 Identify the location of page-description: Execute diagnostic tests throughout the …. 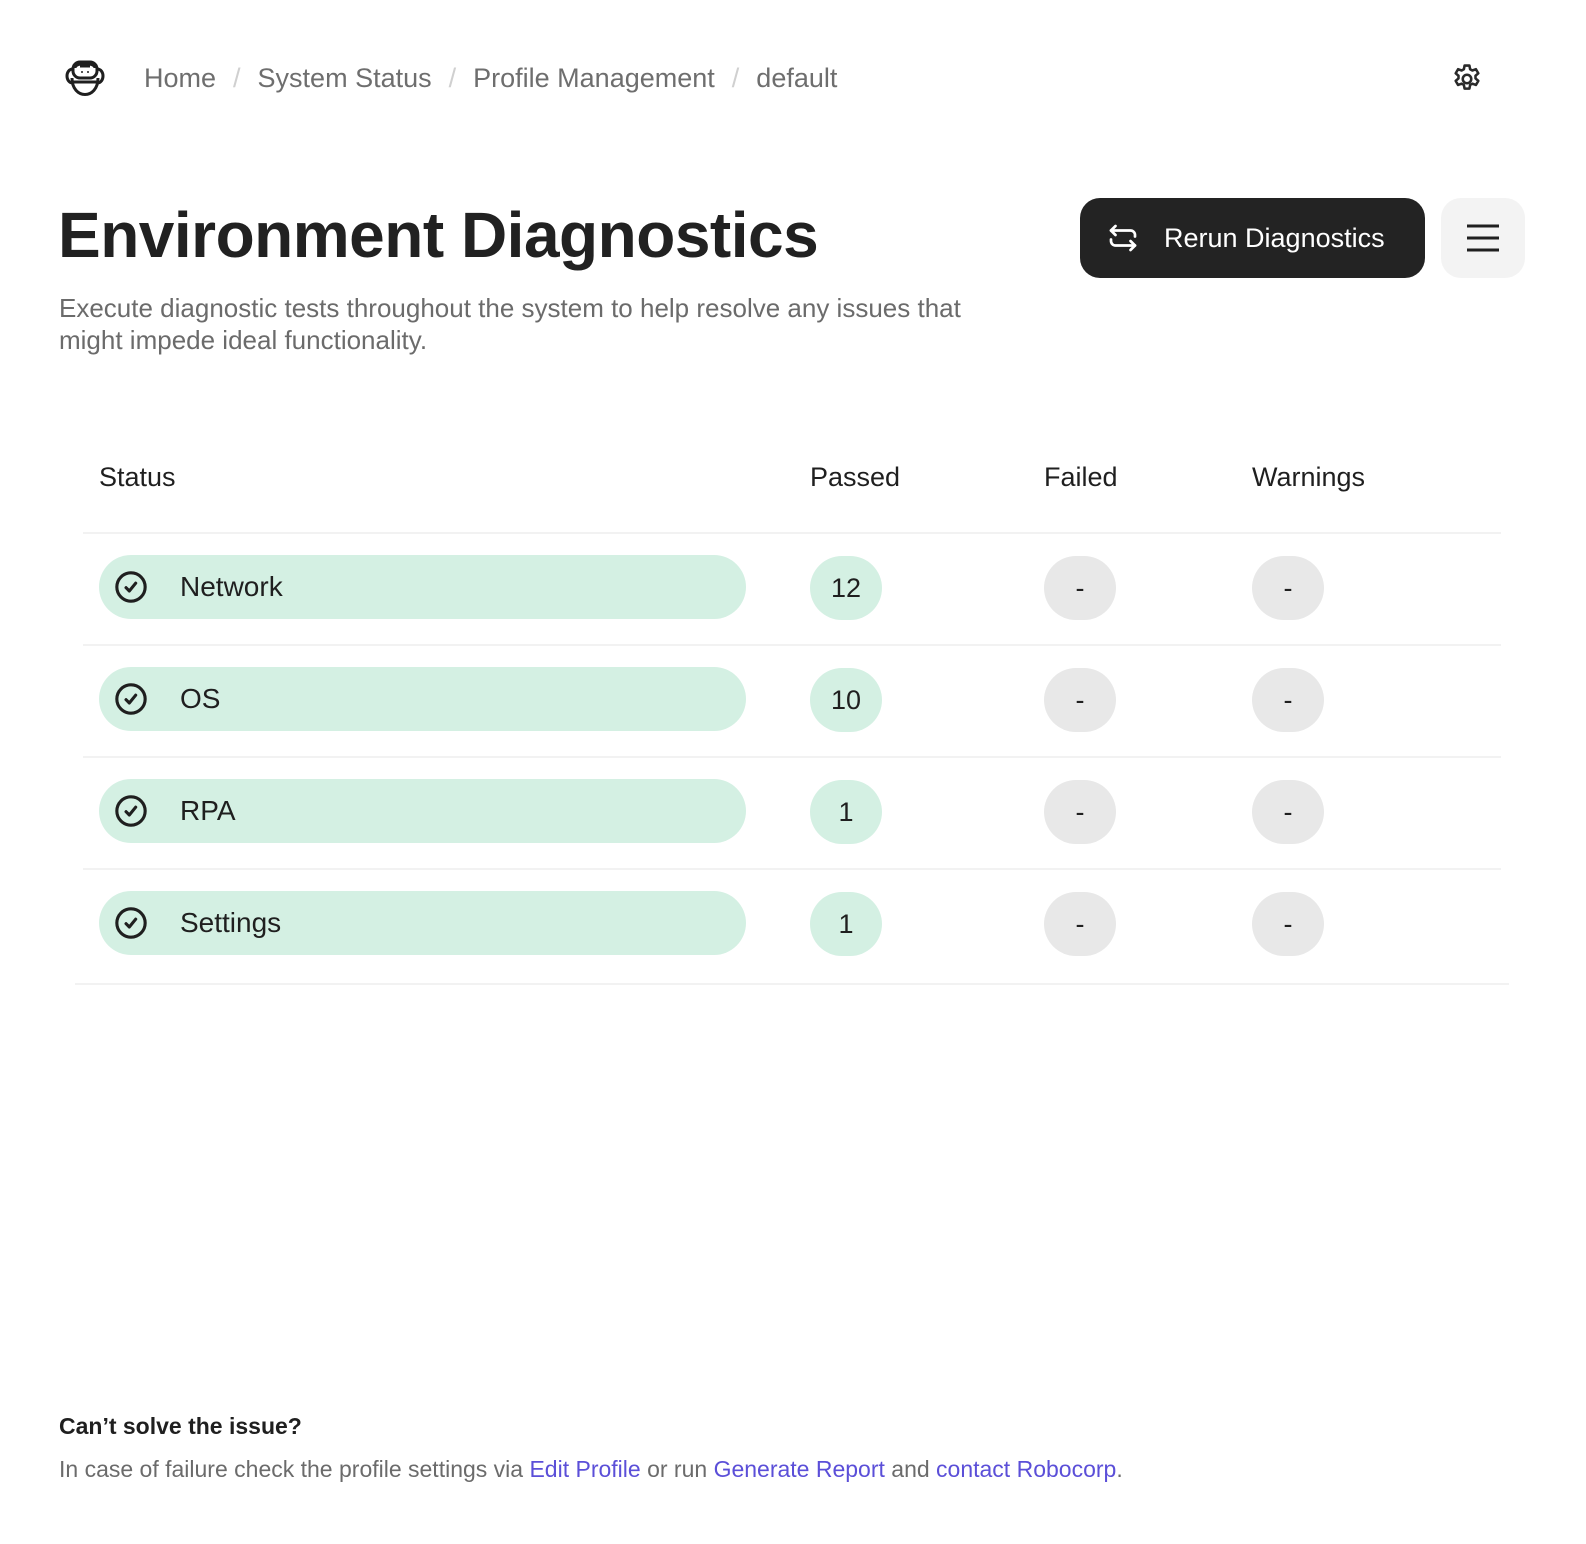
(510, 324).